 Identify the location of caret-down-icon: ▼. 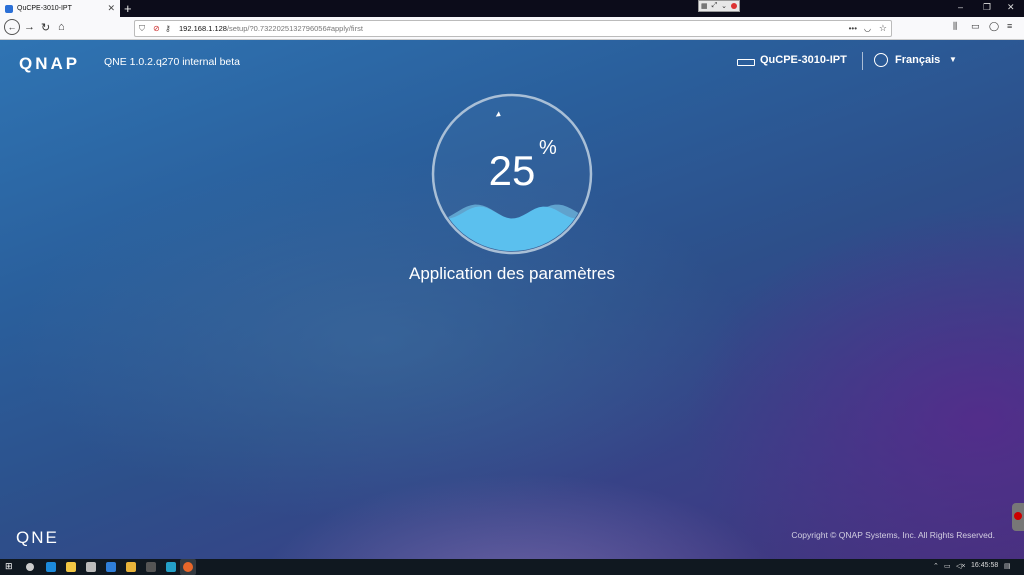
(953, 59).